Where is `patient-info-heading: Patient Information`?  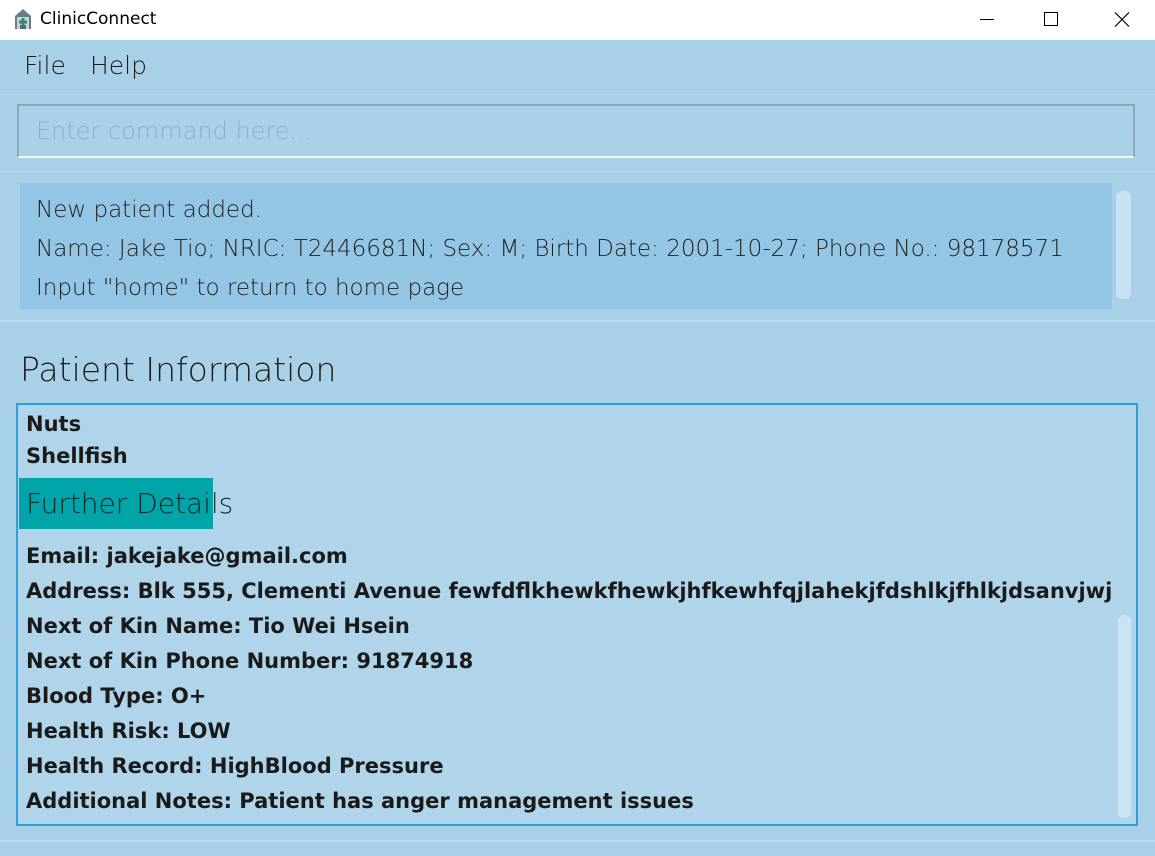
patient-info-heading: Patient Information is located at coordinates (178, 369).